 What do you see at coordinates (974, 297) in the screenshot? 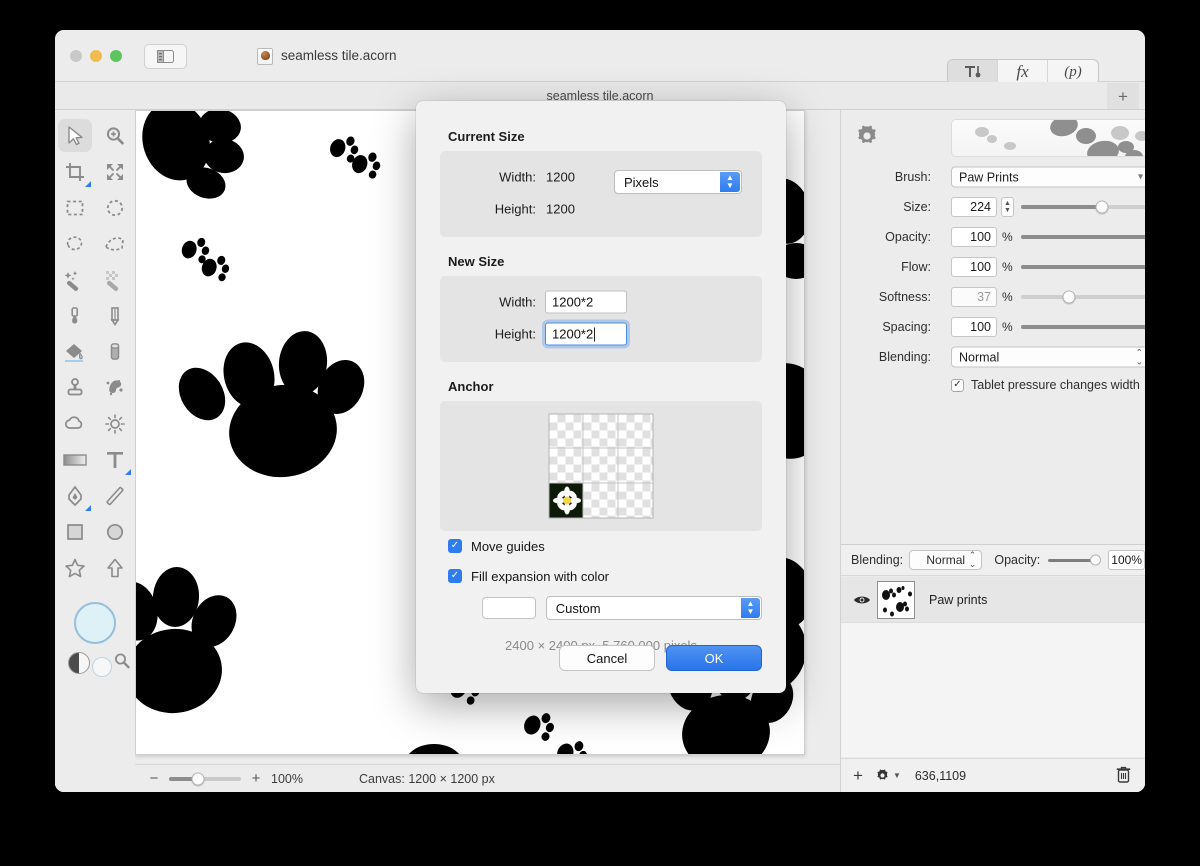
I see `softness-input: 37` at bounding box center [974, 297].